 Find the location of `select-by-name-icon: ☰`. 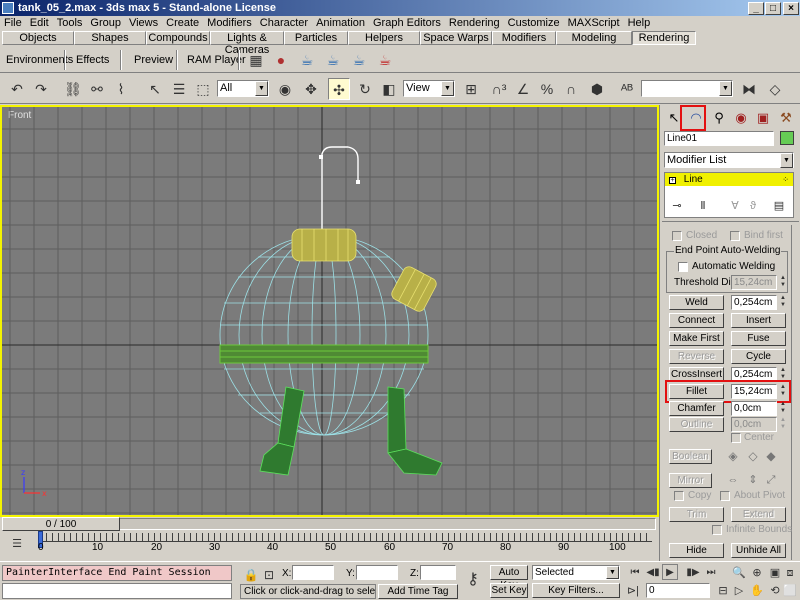

select-by-name-icon: ☰ is located at coordinates (179, 89).